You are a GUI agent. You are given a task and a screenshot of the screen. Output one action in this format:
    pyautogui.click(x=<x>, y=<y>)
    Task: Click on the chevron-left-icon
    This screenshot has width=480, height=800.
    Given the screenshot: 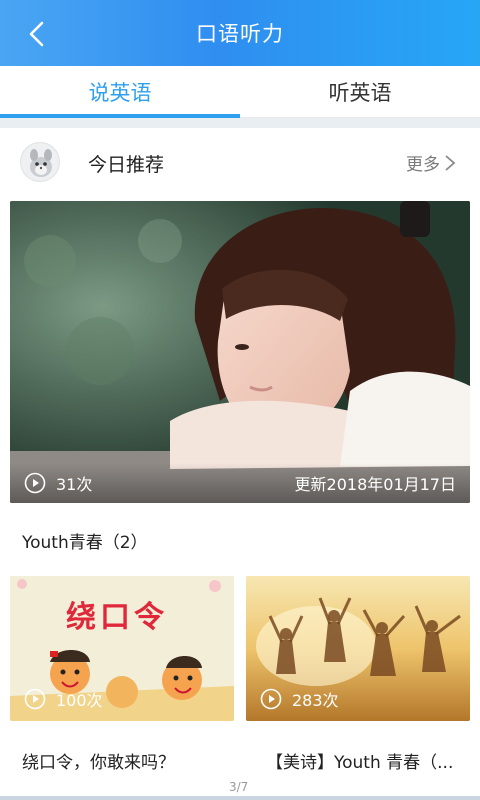 What is the action you would take?
    pyautogui.click(x=36, y=34)
    